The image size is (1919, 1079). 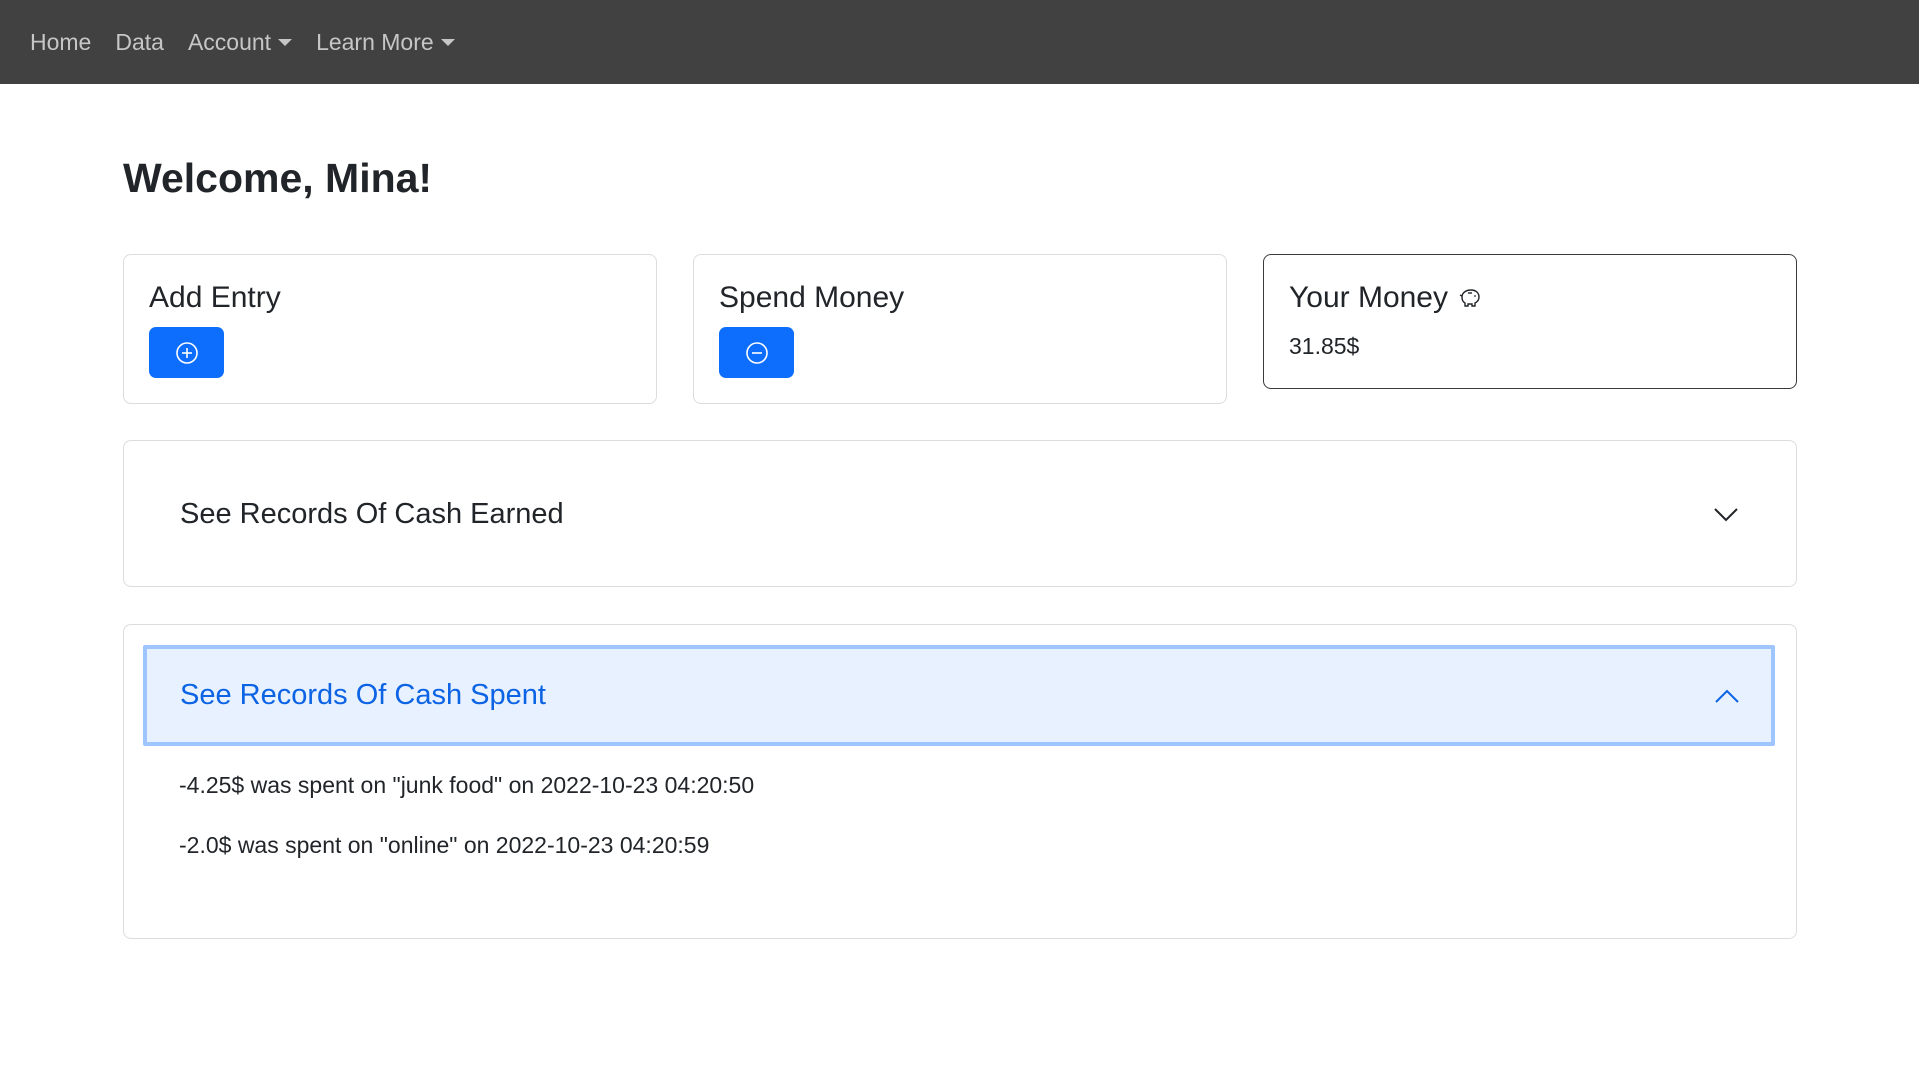 I want to click on your-money-title: Your Money, so click(x=1368, y=297).